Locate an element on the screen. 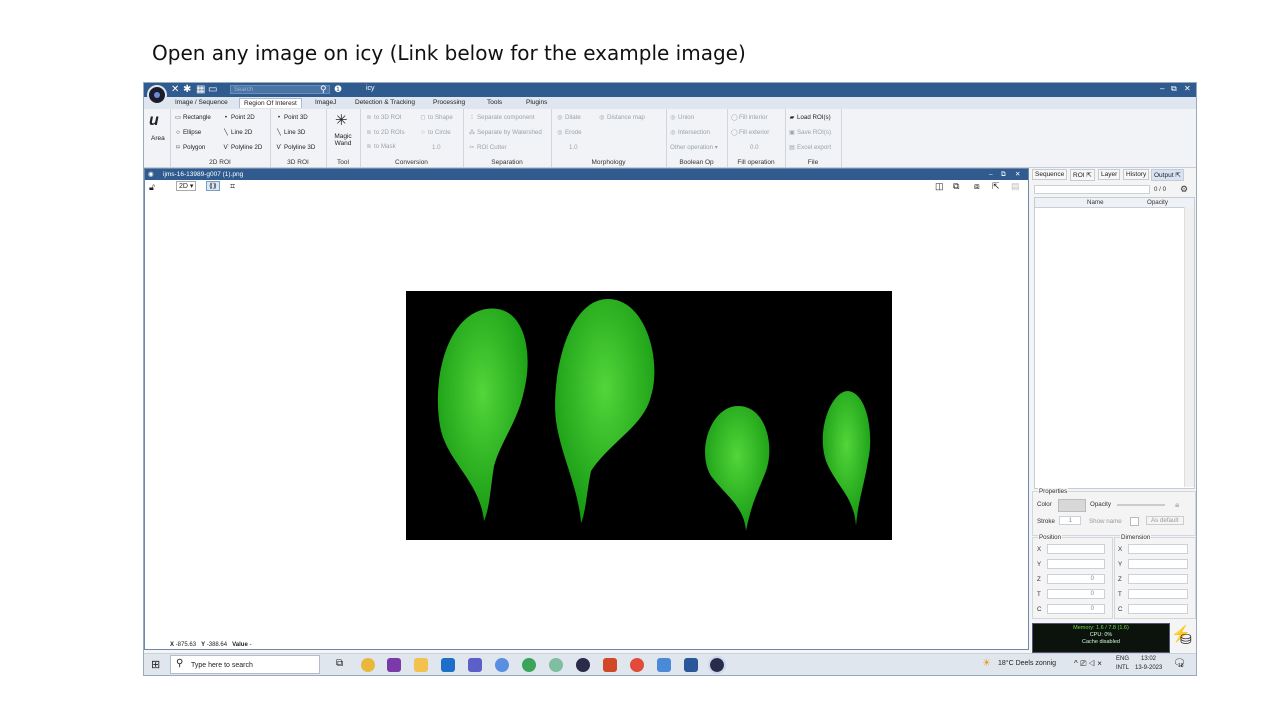 The height and width of the screenshot is (720, 1280). word-icon is located at coordinates (691, 665).